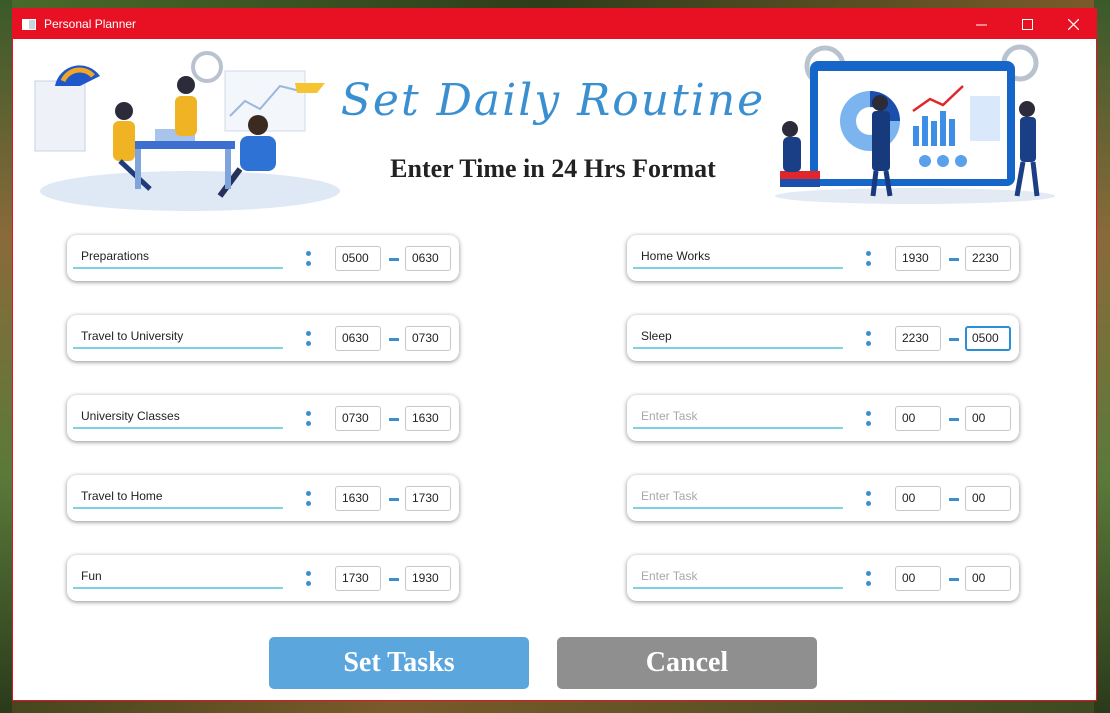  What do you see at coordinates (29, 24) in the screenshot?
I see `app-icon` at bounding box center [29, 24].